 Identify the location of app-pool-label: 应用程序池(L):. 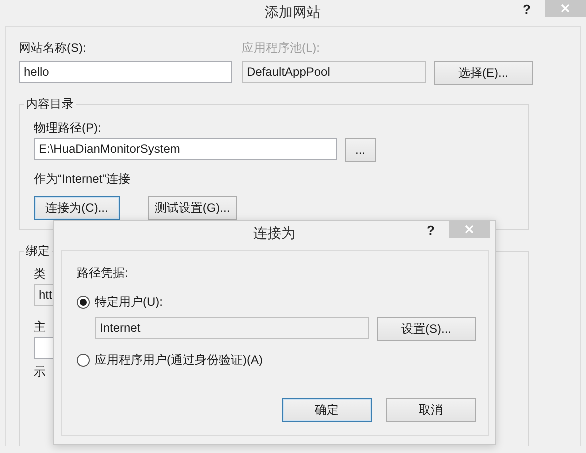
(281, 48).